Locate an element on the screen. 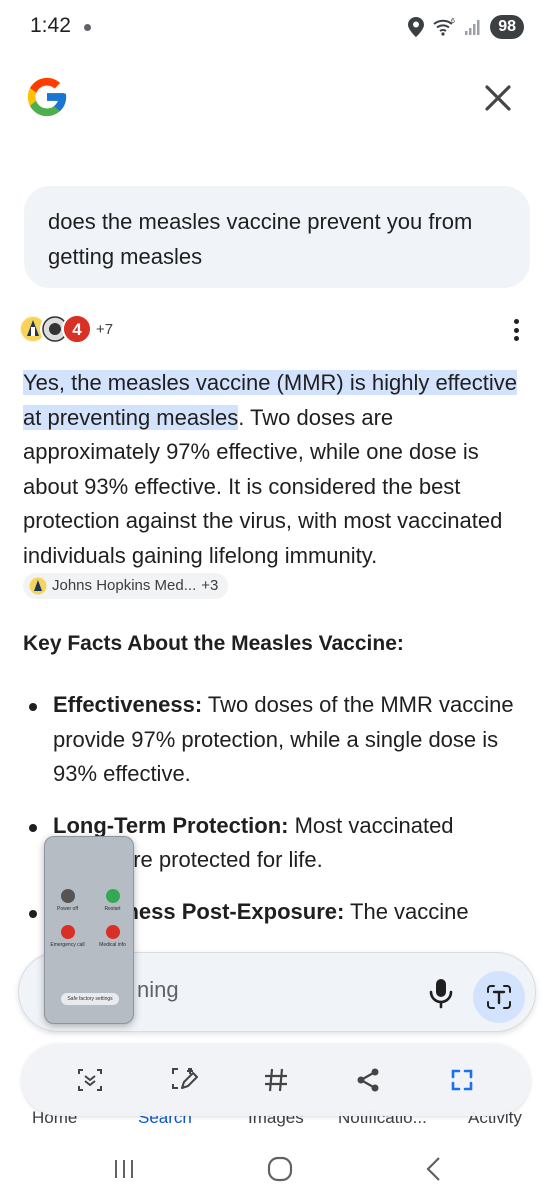 The width and height of the screenshot is (554, 1200). recents-button is located at coordinates (124, 1169).